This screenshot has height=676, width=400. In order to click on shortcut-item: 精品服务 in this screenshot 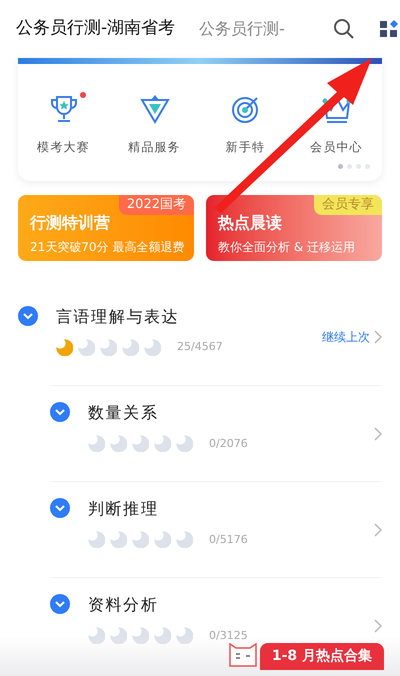, I will do `click(154, 124)`.